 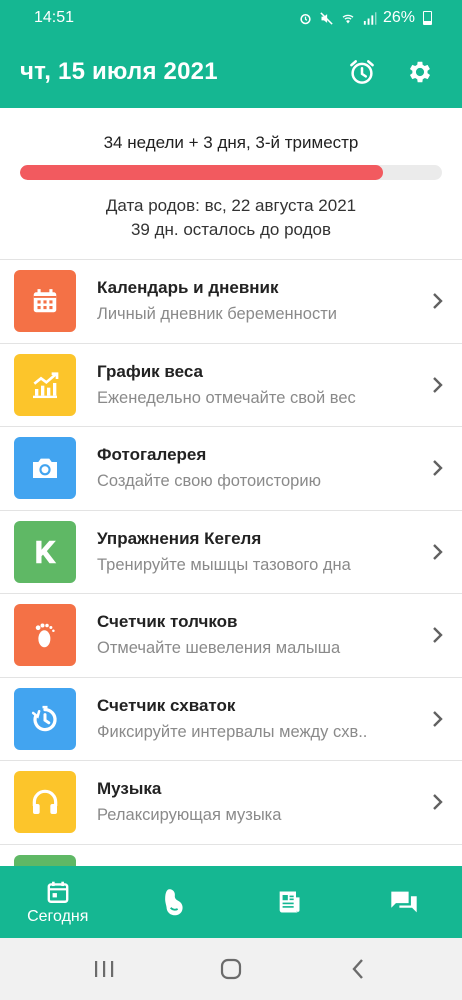 I want to click on status-icons: 26%, so click(x=365, y=18).